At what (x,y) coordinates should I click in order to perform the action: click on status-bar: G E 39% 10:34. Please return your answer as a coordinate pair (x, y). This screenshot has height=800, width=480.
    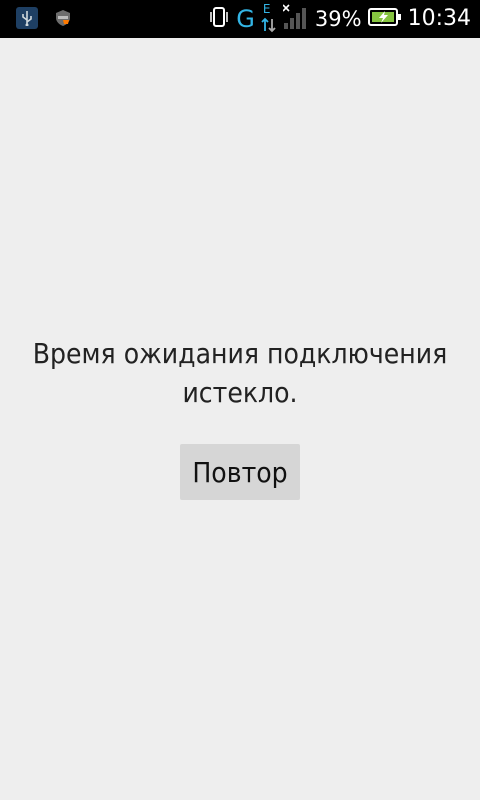
    Looking at the image, I should click on (240, 19).